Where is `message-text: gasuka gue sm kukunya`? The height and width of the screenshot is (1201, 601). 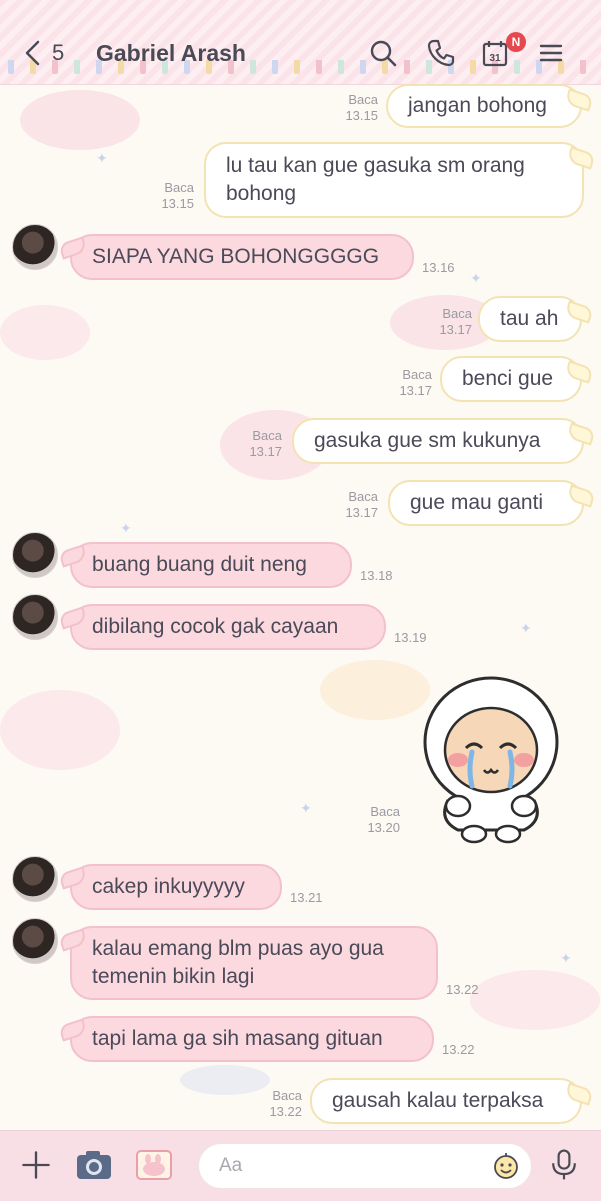
message-text: gasuka gue sm kukunya is located at coordinates (427, 440).